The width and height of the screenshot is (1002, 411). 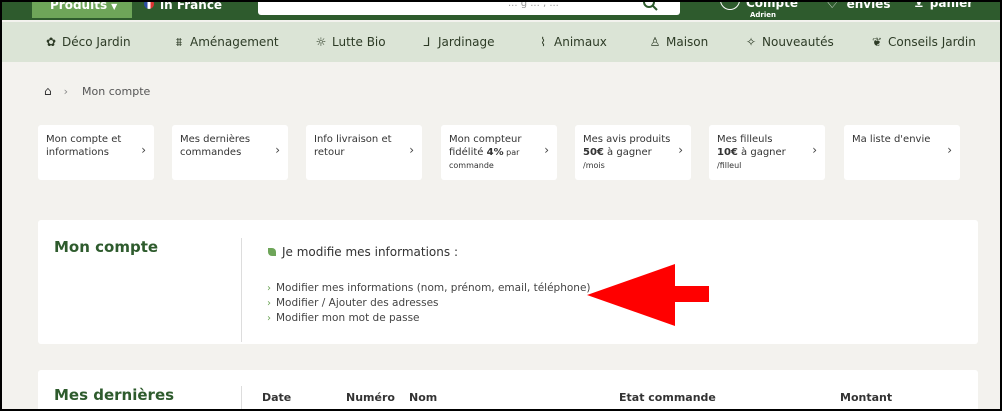 I want to click on card-line: retour, so click(x=329, y=152).